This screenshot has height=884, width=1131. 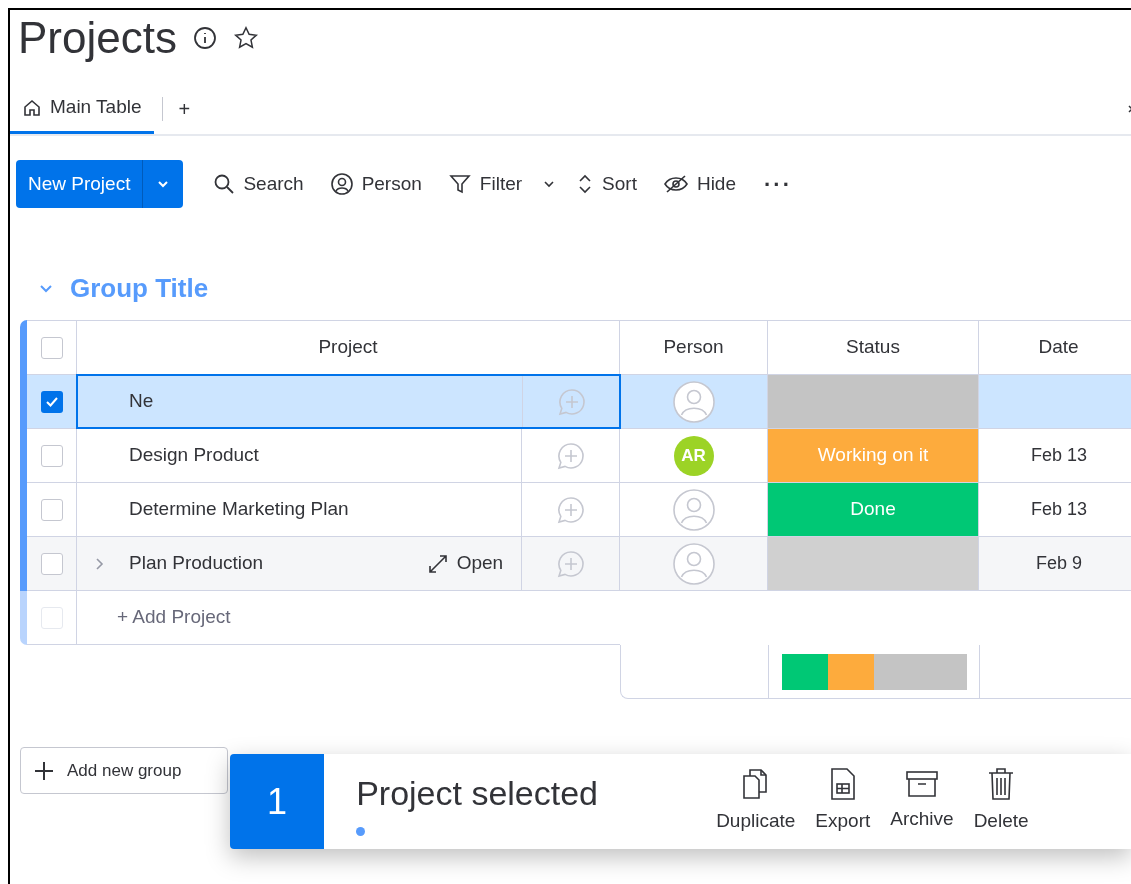 What do you see at coordinates (82, 109) in the screenshot?
I see `main-table-tab: Main Table` at bounding box center [82, 109].